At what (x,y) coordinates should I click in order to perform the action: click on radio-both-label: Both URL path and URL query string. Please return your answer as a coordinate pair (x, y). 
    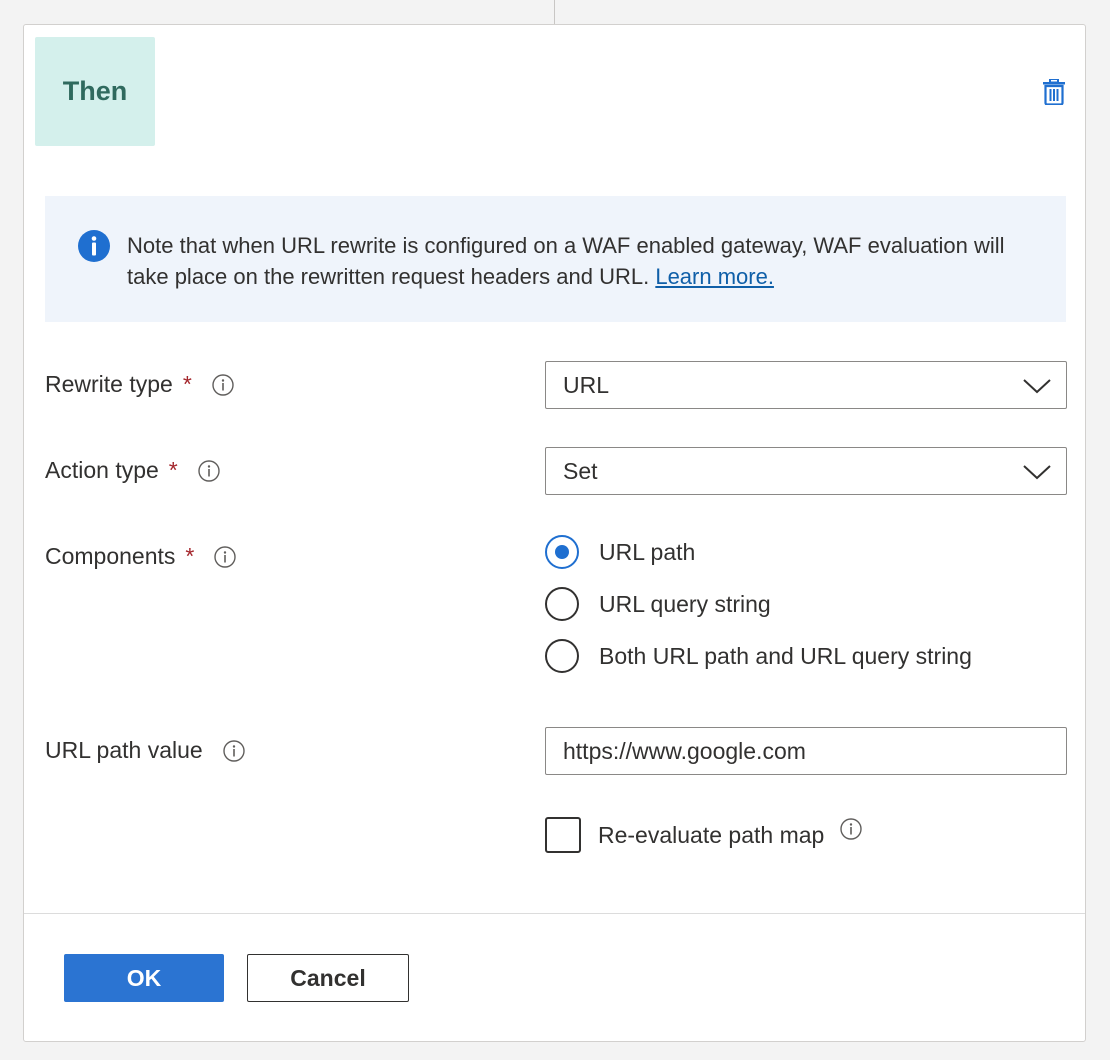
    Looking at the image, I should click on (785, 655).